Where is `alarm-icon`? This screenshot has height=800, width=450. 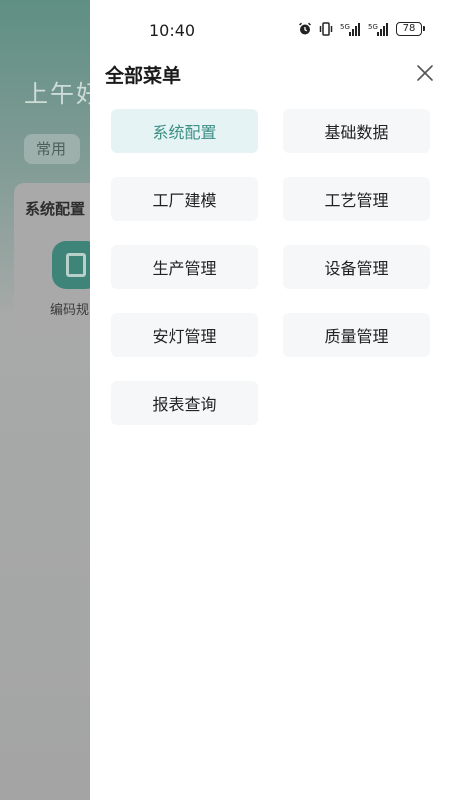 alarm-icon is located at coordinates (305, 28).